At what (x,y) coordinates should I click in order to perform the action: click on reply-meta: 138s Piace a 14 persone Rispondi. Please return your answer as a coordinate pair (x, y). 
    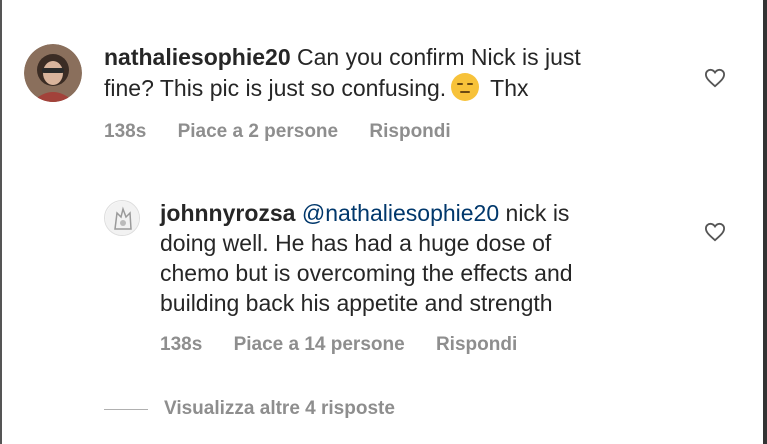
    Looking at the image, I should click on (351, 345).